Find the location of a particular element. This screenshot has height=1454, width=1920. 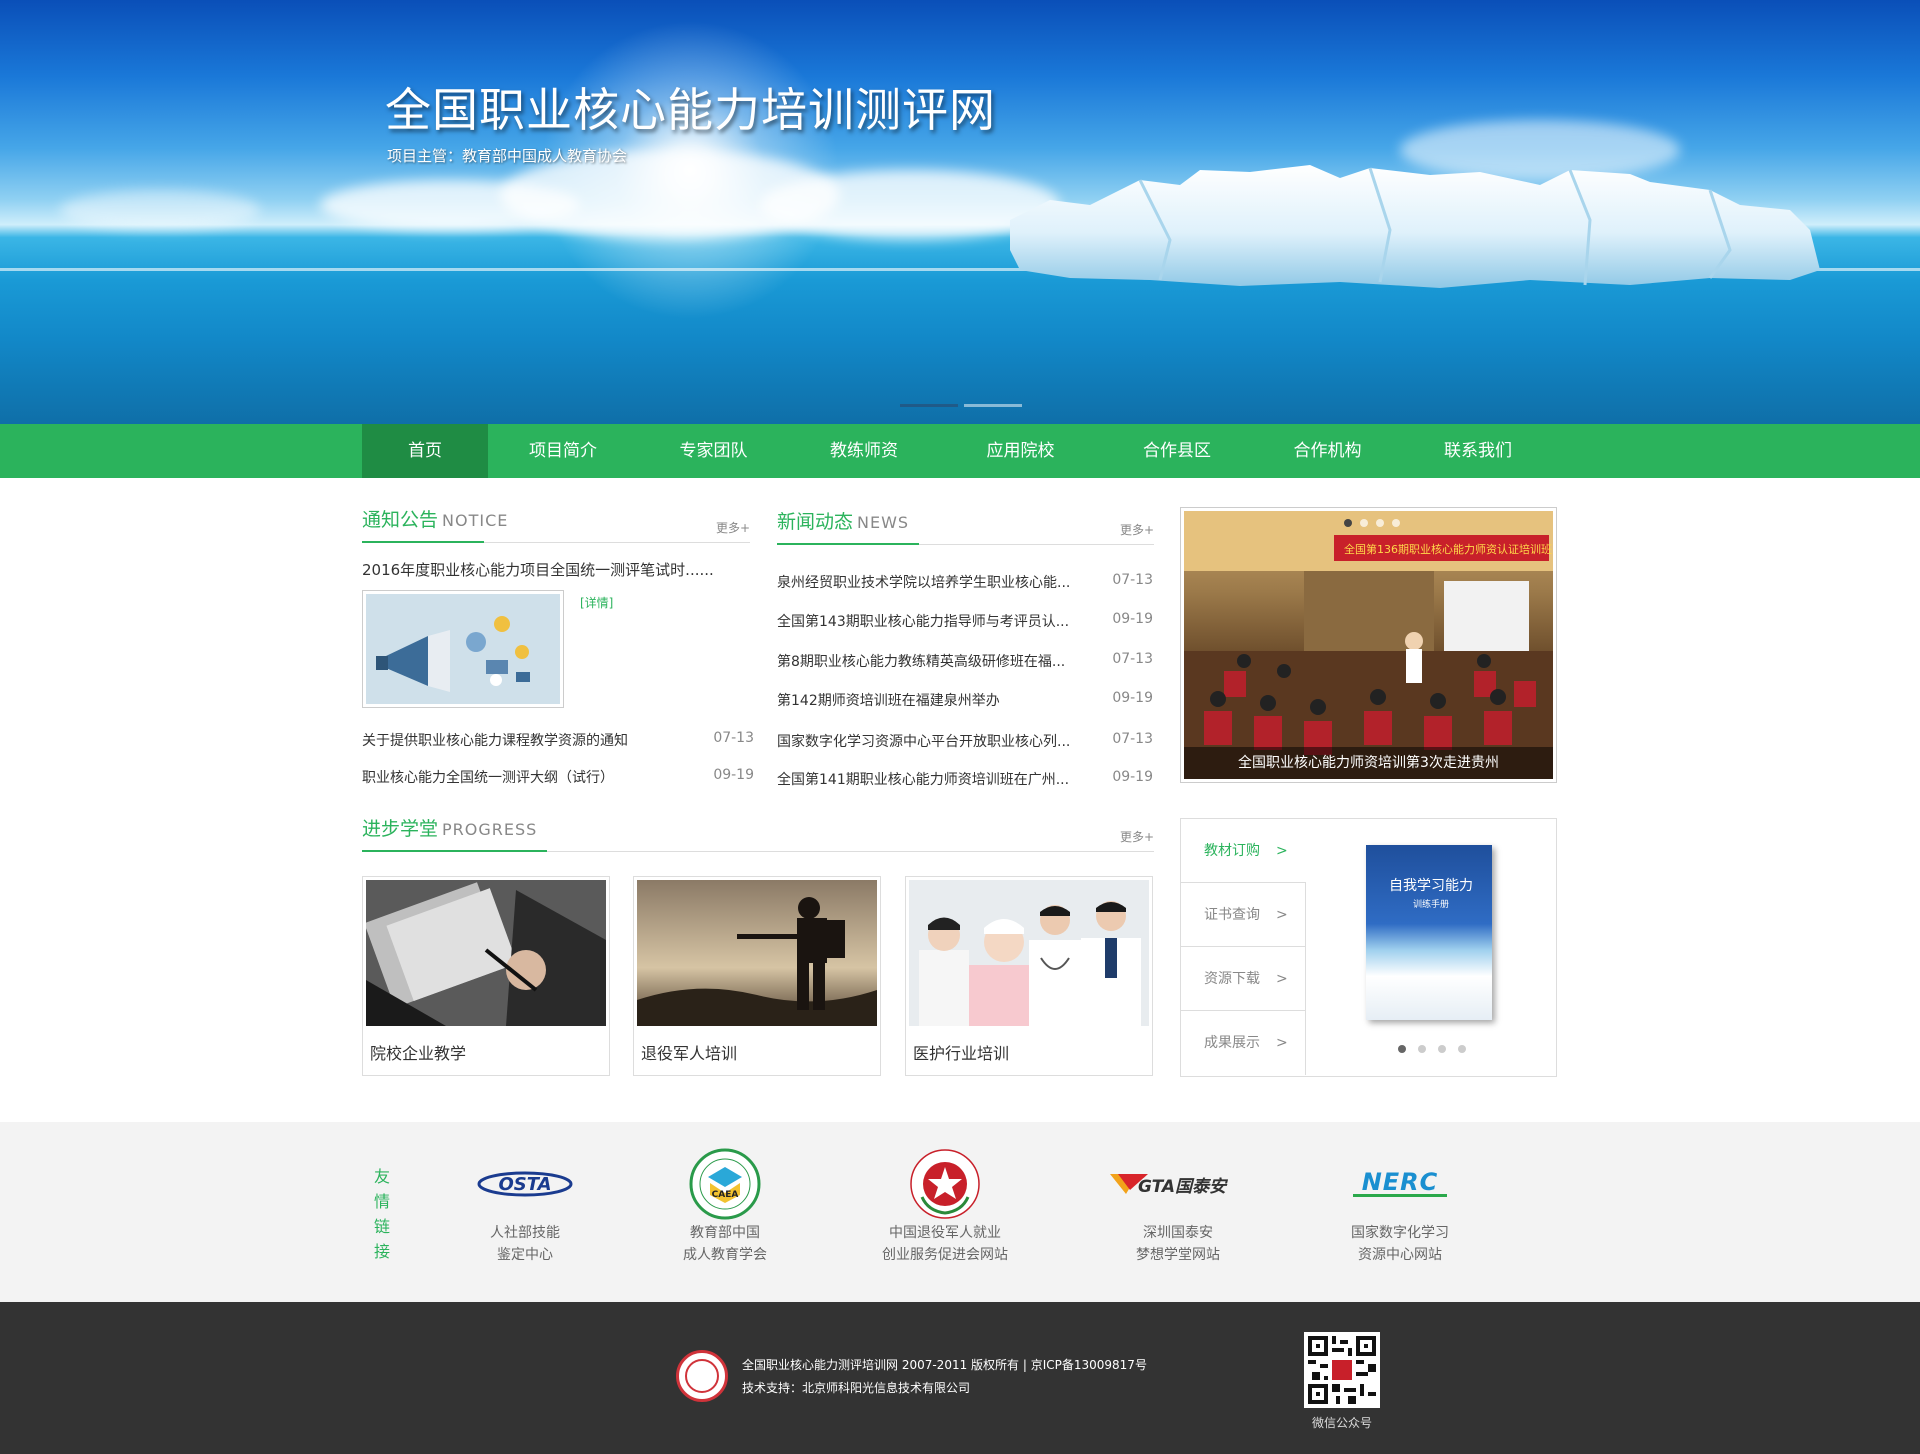

notice-item: 关于提供职业核心能力课程教学资源的通知 07-13 is located at coordinates (558, 740).